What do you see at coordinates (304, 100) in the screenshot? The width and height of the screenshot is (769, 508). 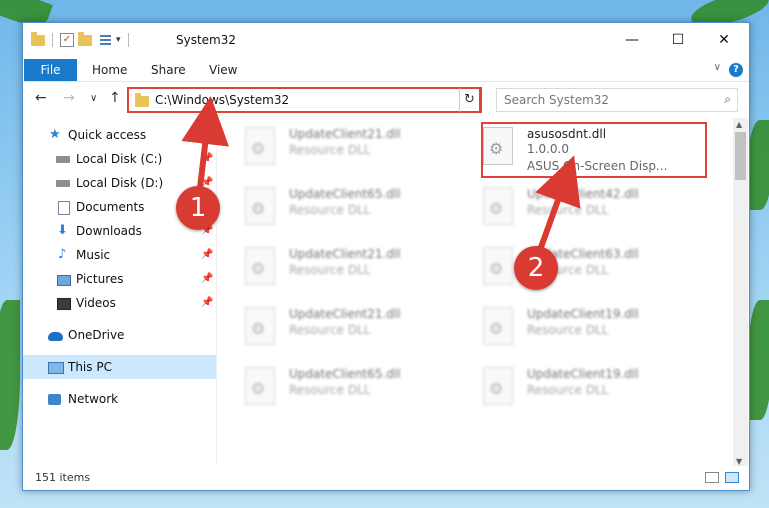 I see `address-bar: C:\Windows\System32 ∨` at bounding box center [304, 100].